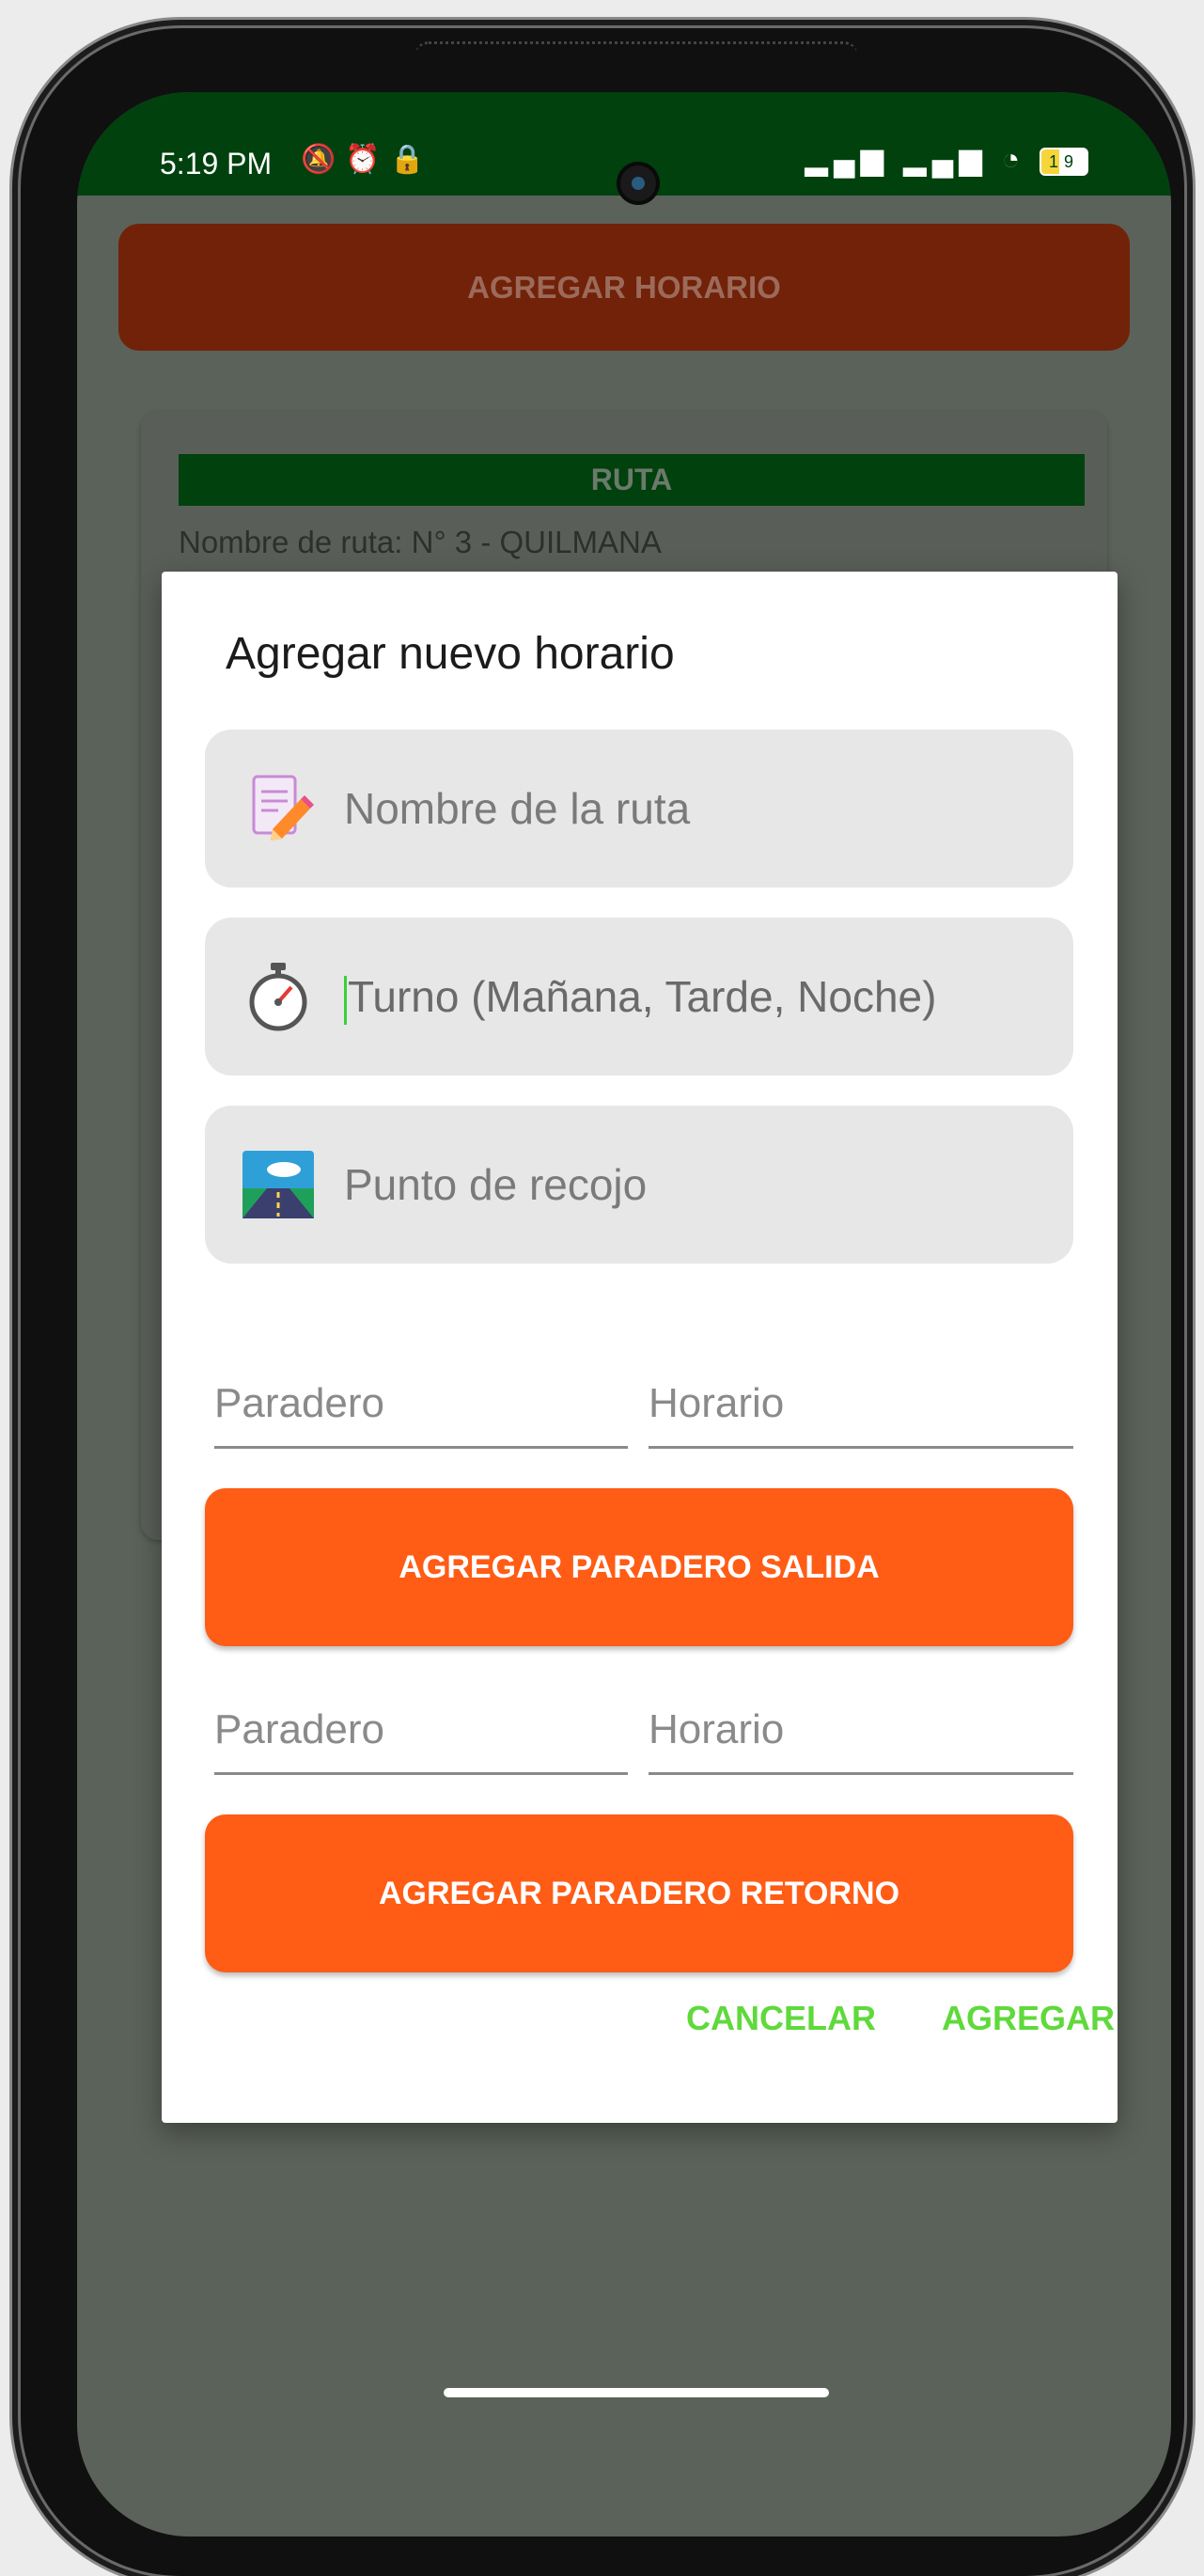  Describe the element at coordinates (421, 1410) in the screenshot. I see `outbound-stop-input: Paradero` at that location.